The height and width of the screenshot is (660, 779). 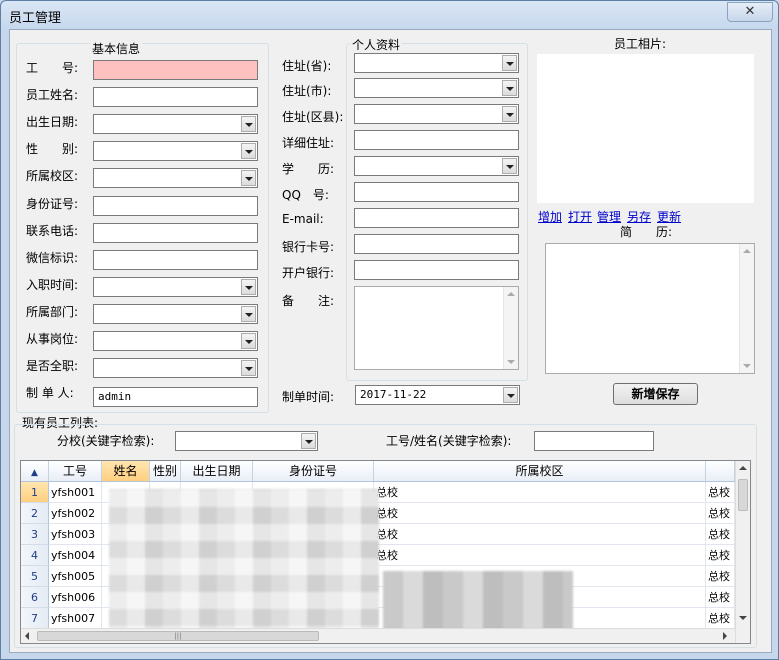 What do you see at coordinates (594, 441) in the screenshot?
I see `id-filter-input` at bounding box center [594, 441].